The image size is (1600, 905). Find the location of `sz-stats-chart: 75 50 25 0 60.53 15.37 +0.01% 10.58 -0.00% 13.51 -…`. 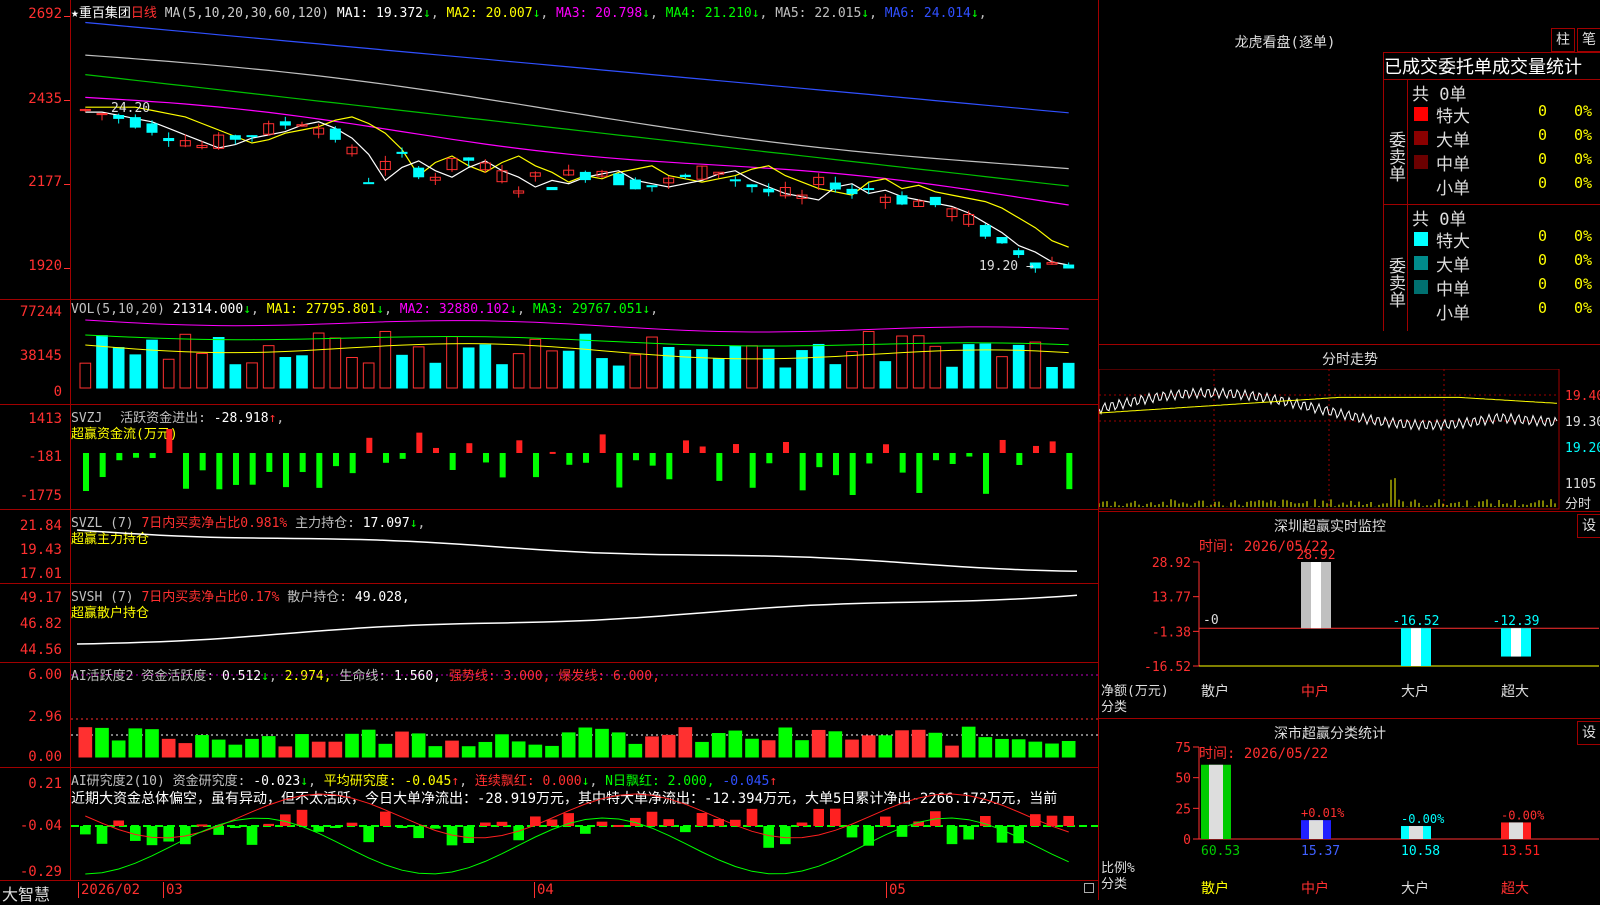

sz-stats-chart: 75 50 25 0 60.53 15.37 +0.01% 10.58 -0.00% 13.51 -… is located at coordinates (1387, 819).